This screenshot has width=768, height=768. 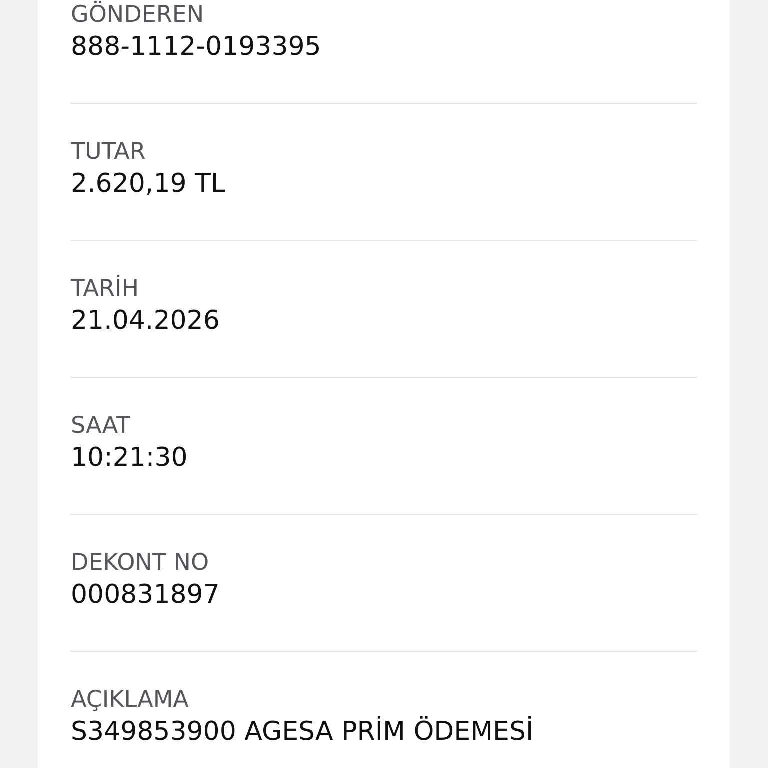 What do you see at coordinates (138, 15) in the screenshot?
I see `field-label: GÖNDEREN` at bounding box center [138, 15].